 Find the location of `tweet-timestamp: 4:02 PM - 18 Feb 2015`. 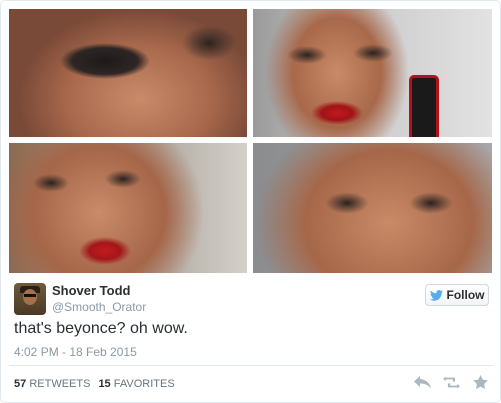

tweet-timestamp: 4:02 PM - 18 Feb 2015 is located at coordinates (75, 352).